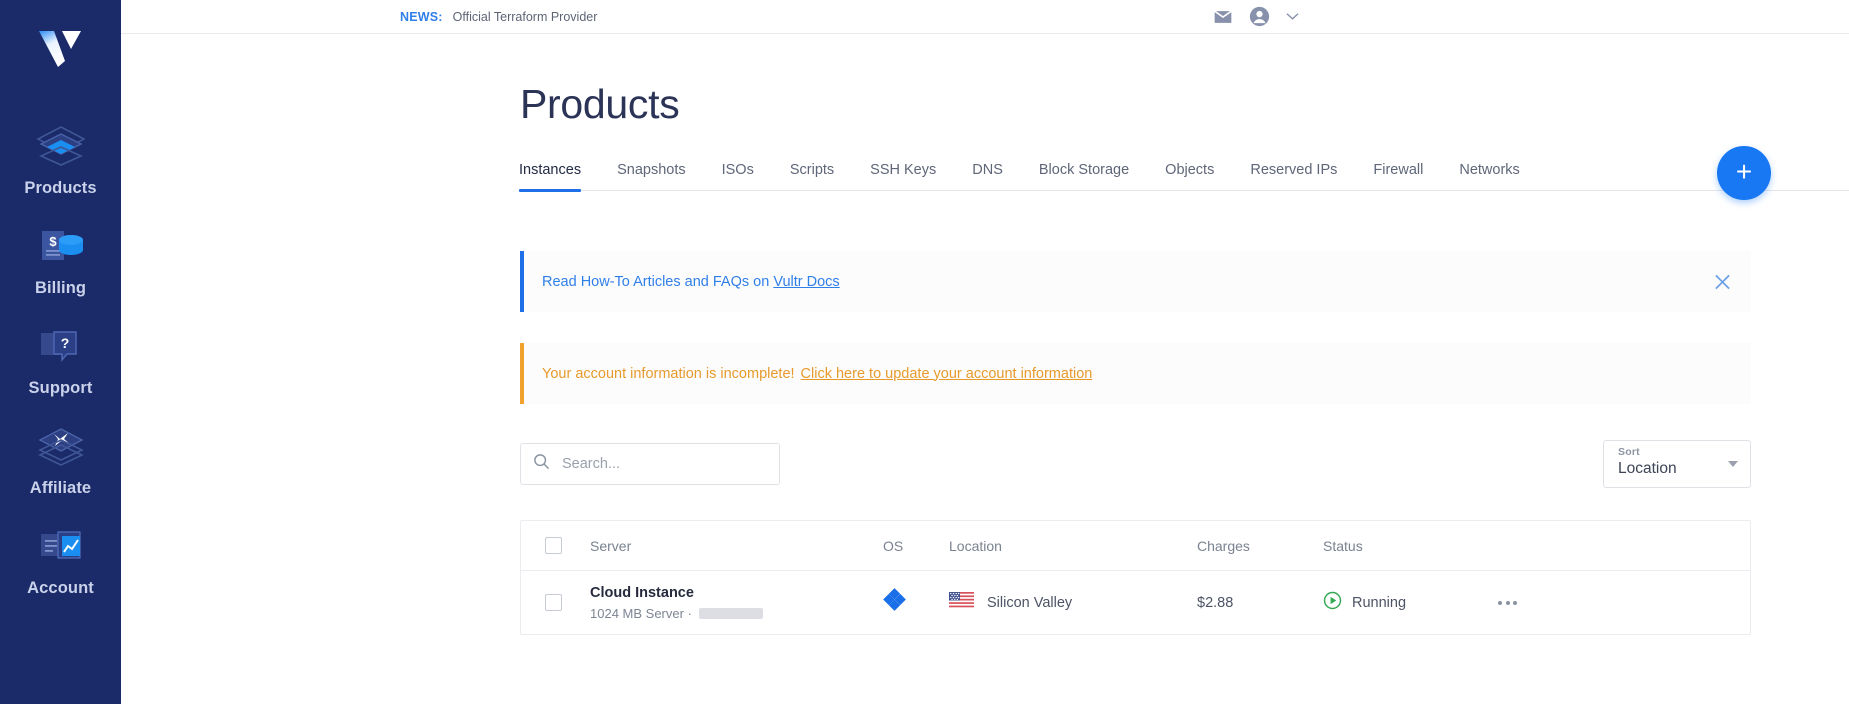 This screenshot has width=1849, height=704. I want to click on warning-banner-message: Your account information is incomplete!, so click(668, 373).